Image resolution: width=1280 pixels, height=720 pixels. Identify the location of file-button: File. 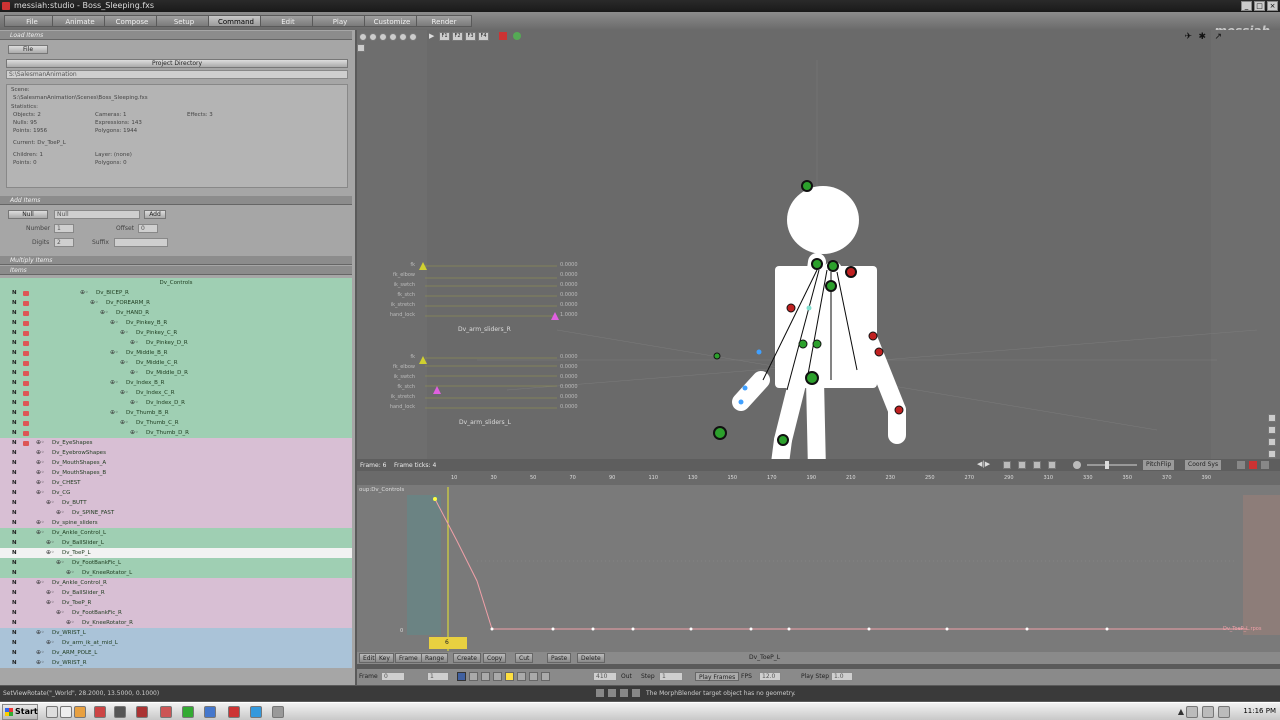
(28, 49).